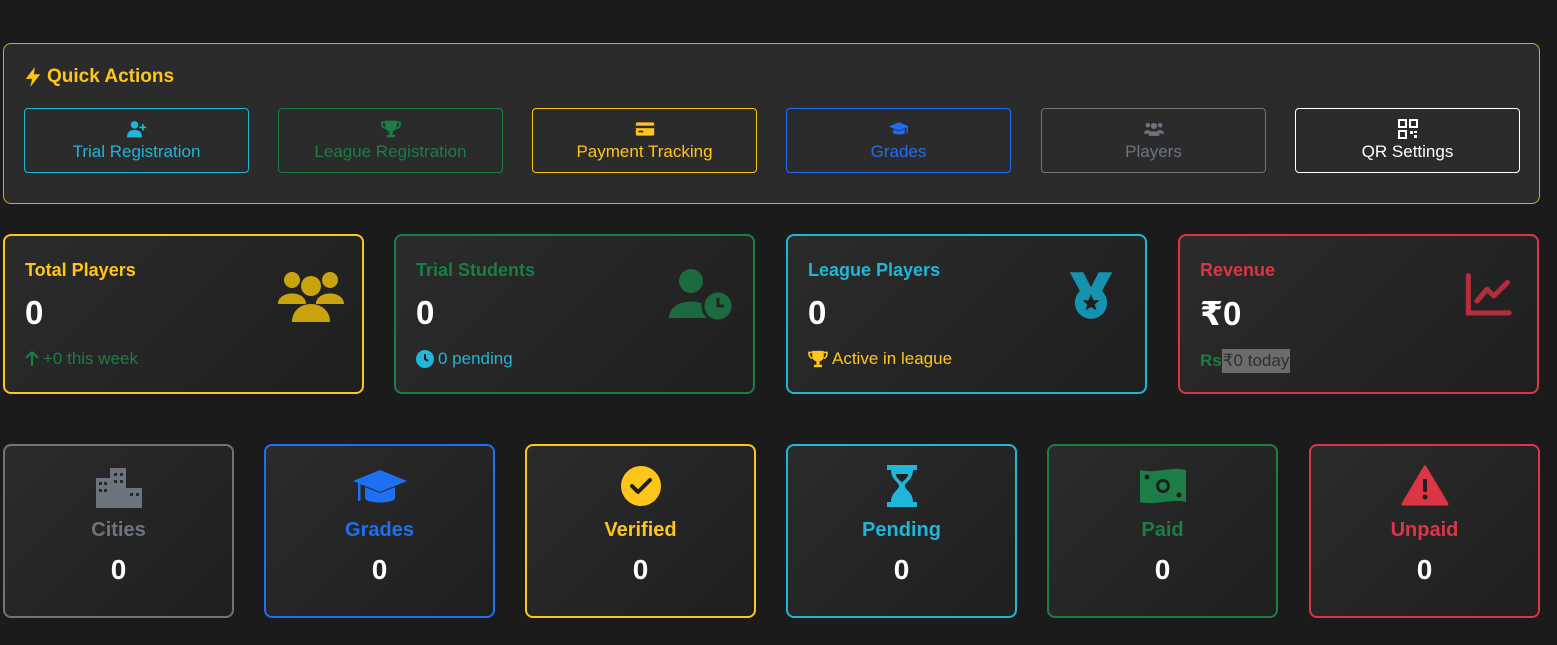 The width and height of the screenshot is (1557, 645). I want to click on bolt-icon, so click(33, 77).